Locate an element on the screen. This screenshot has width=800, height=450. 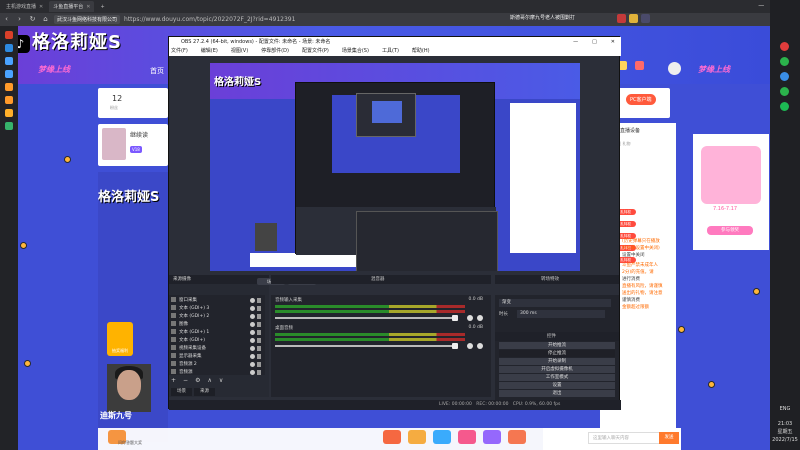
source-item: 文本 (GDI+) 2 is located at coordinates (216, 316).